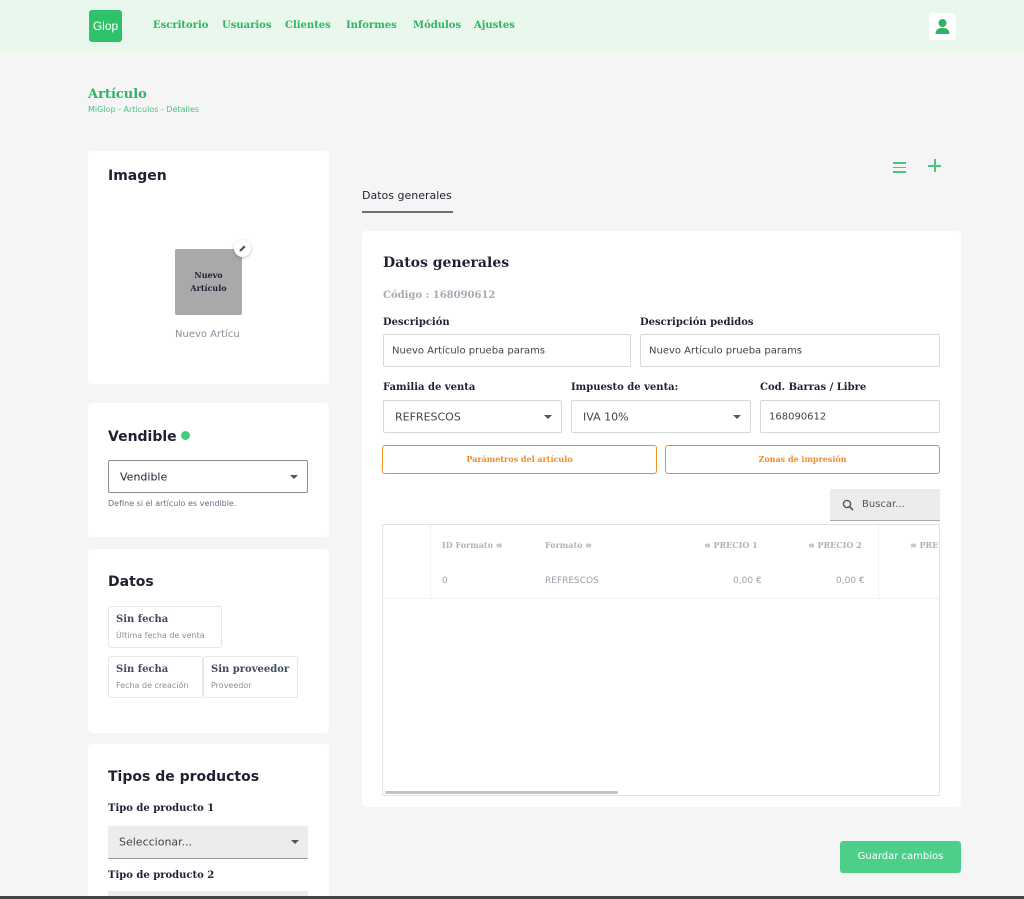 This screenshot has height=899, width=1024. What do you see at coordinates (929, 545) in the screenshot?
I see `th-precio-3-label: PRE` at bounding box center [929, 545].